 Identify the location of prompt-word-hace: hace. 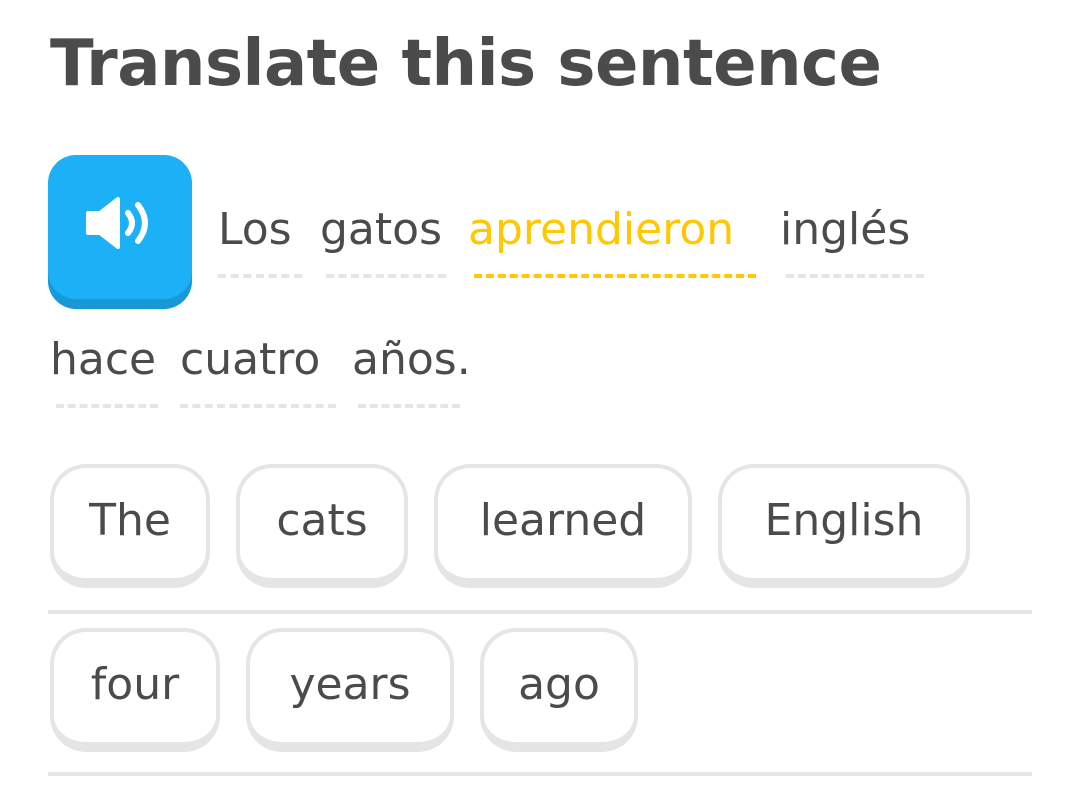
(103, 360).